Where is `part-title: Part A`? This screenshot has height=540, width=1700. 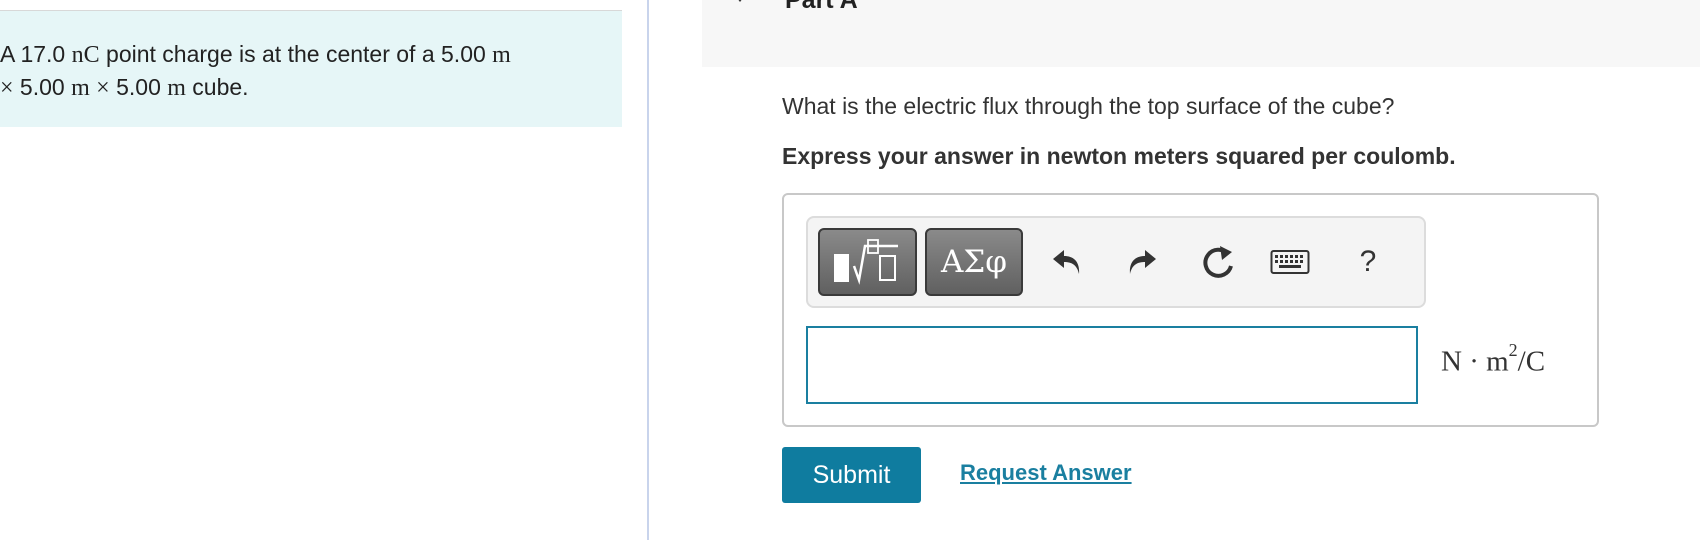 part-title: Part A is located at coordinates (821, 7).